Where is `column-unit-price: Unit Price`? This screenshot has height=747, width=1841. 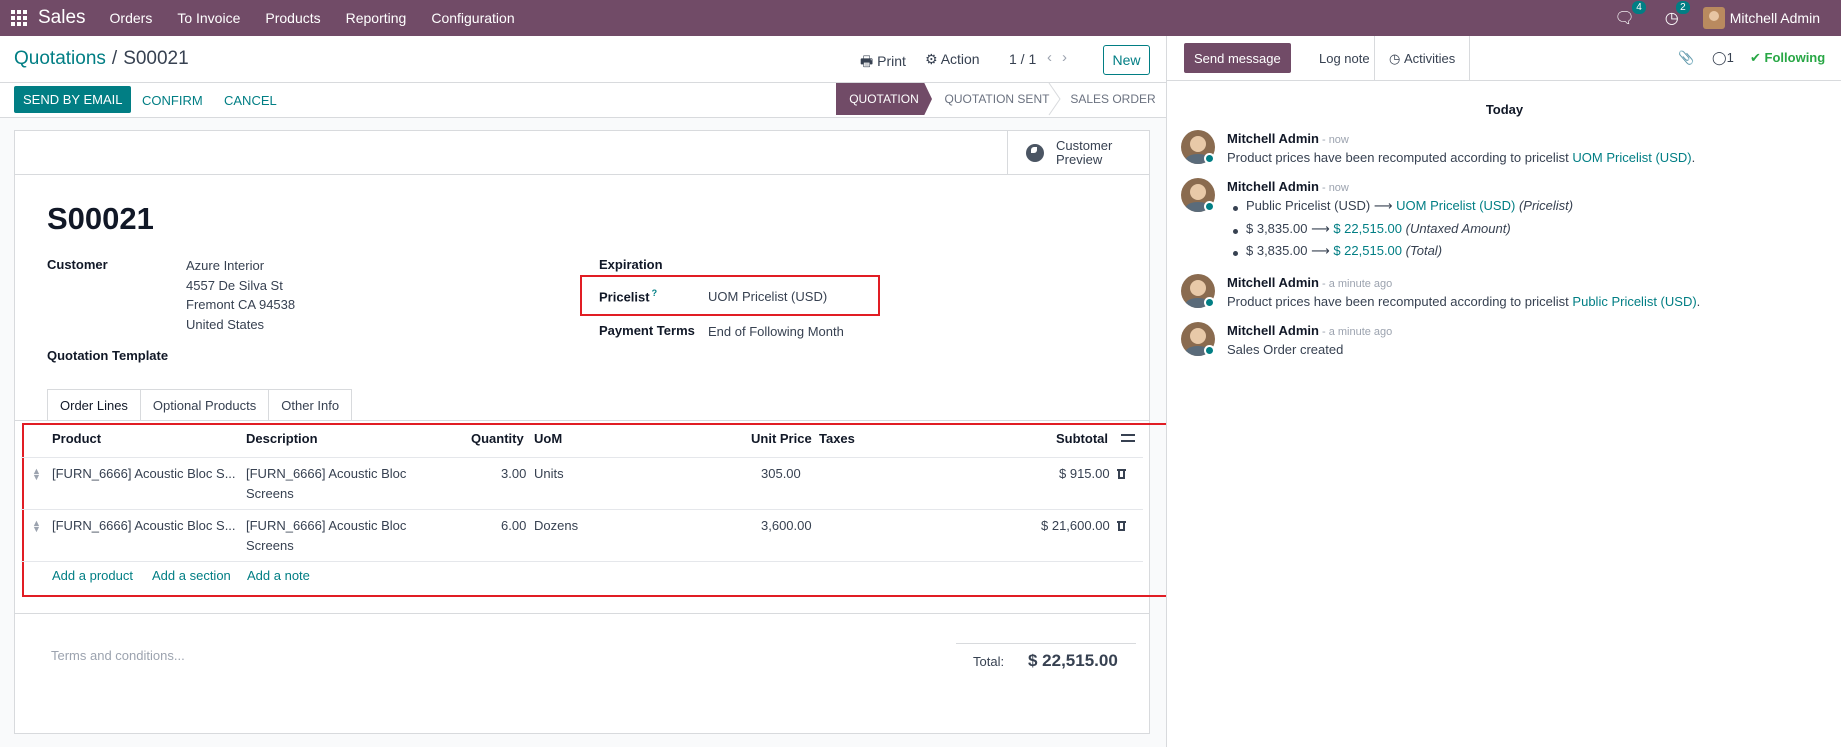 column-unit-price: Unit Price is located at coordinates (781, 438).